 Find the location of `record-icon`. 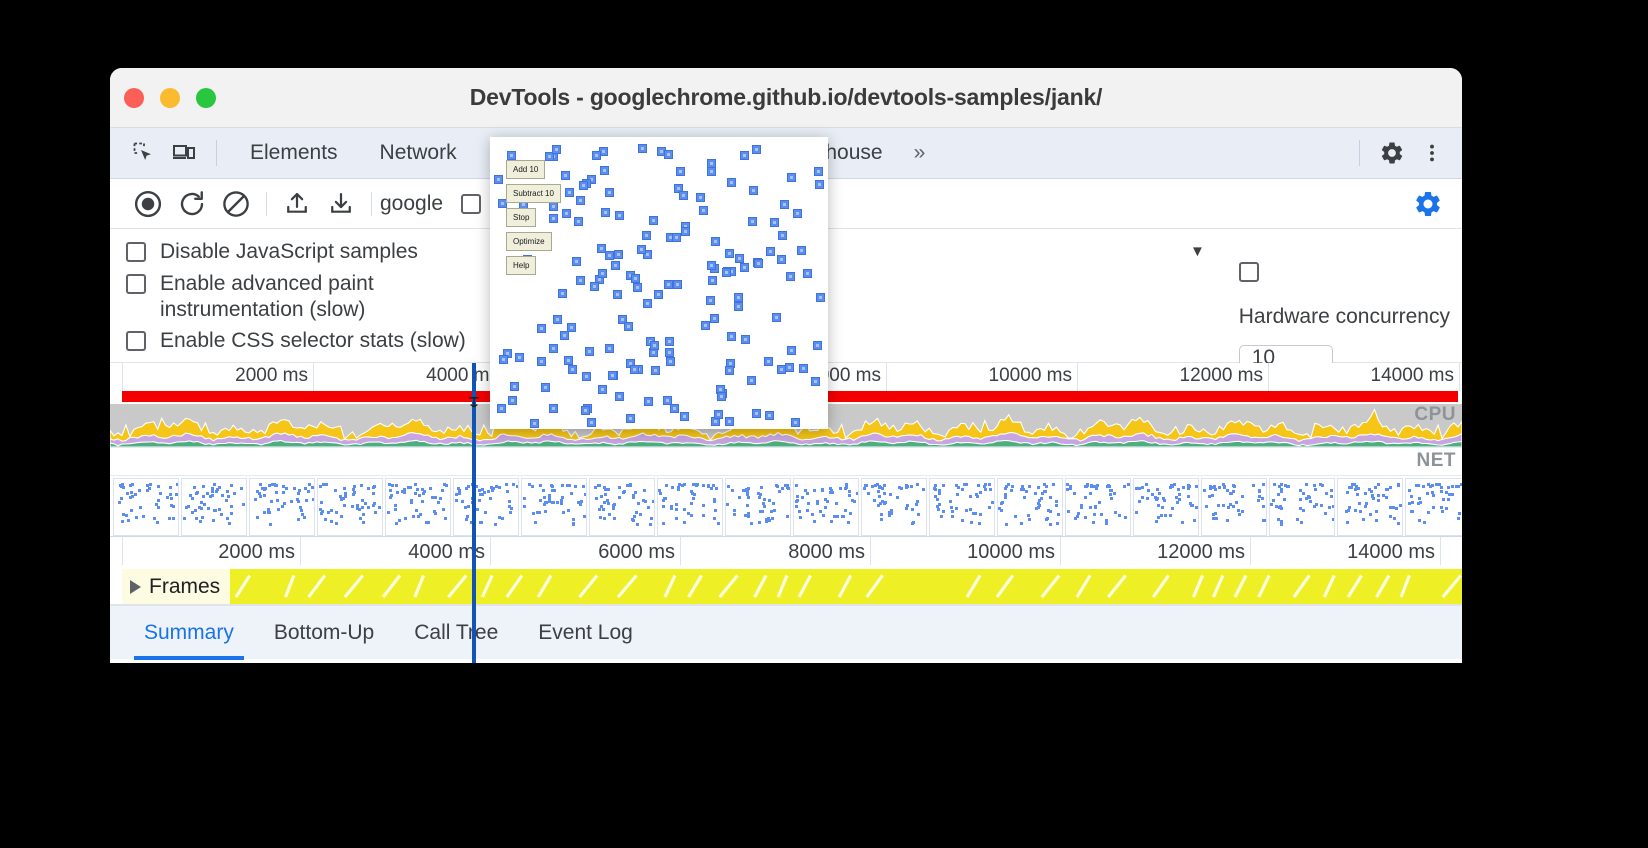

record-icon is located at coordinates (148, 204).